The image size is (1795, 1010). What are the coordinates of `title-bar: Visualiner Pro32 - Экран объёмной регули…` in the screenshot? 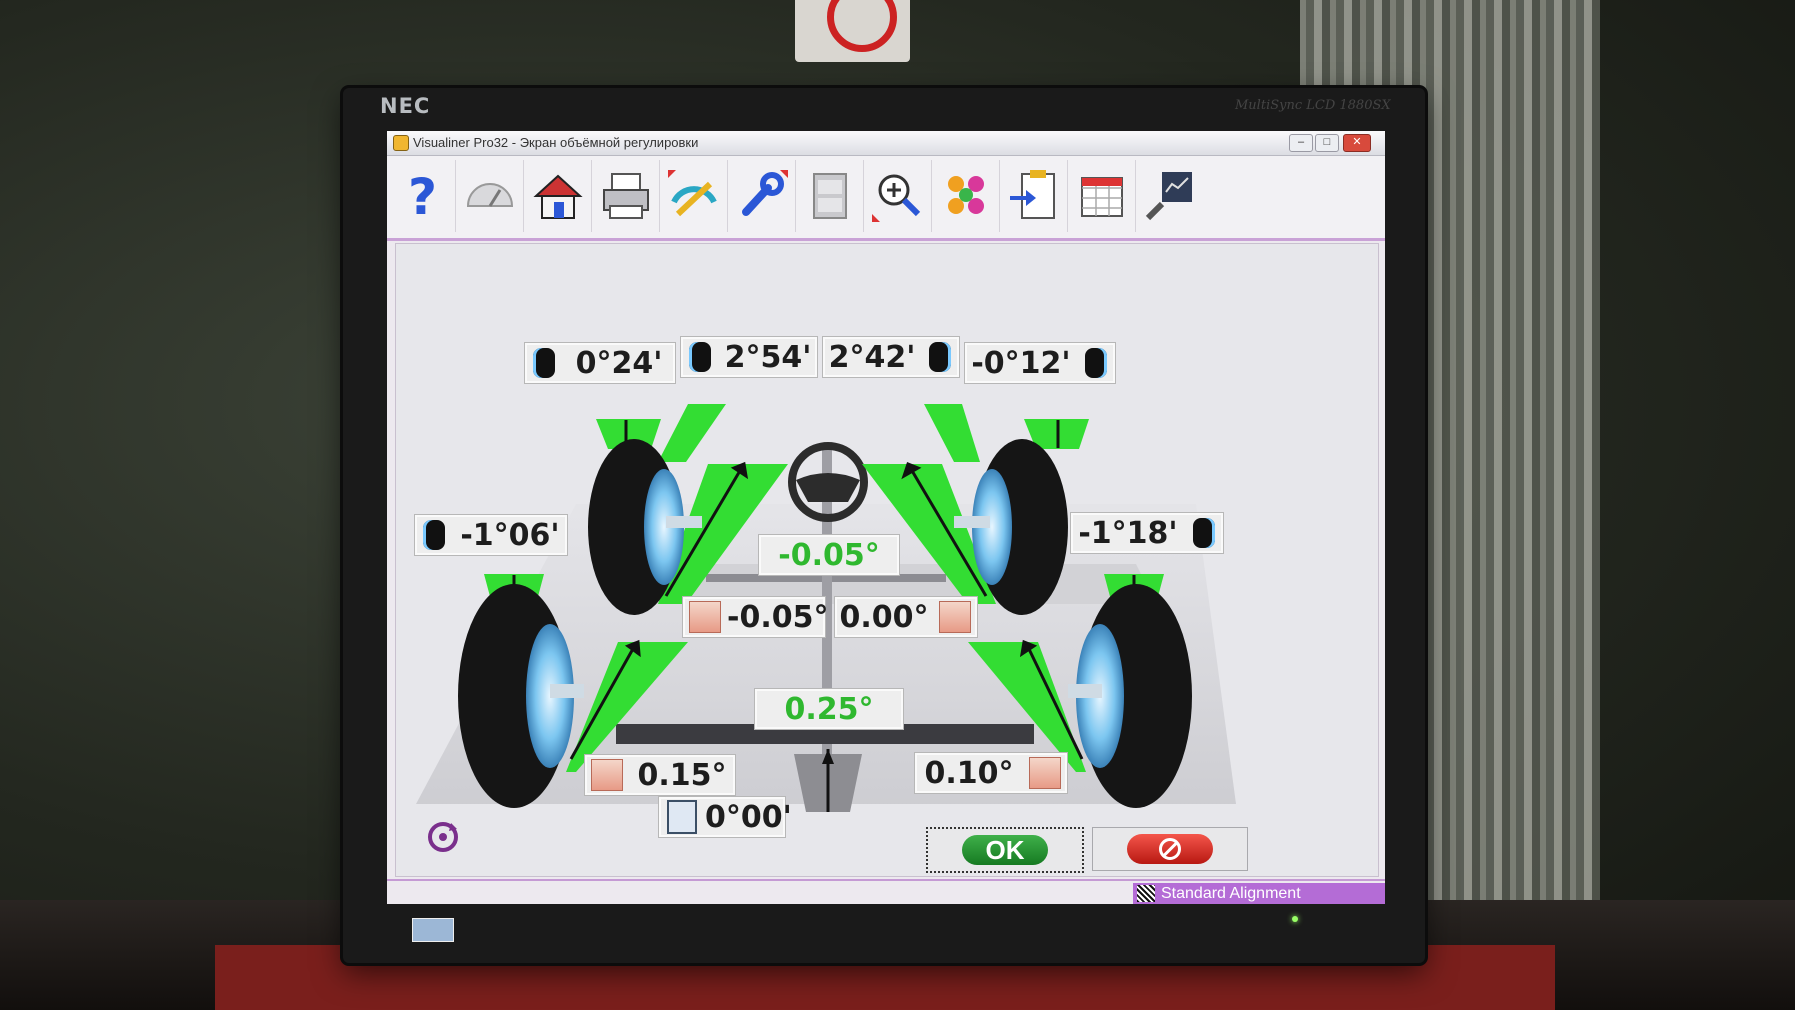 It's located at (886, 143).